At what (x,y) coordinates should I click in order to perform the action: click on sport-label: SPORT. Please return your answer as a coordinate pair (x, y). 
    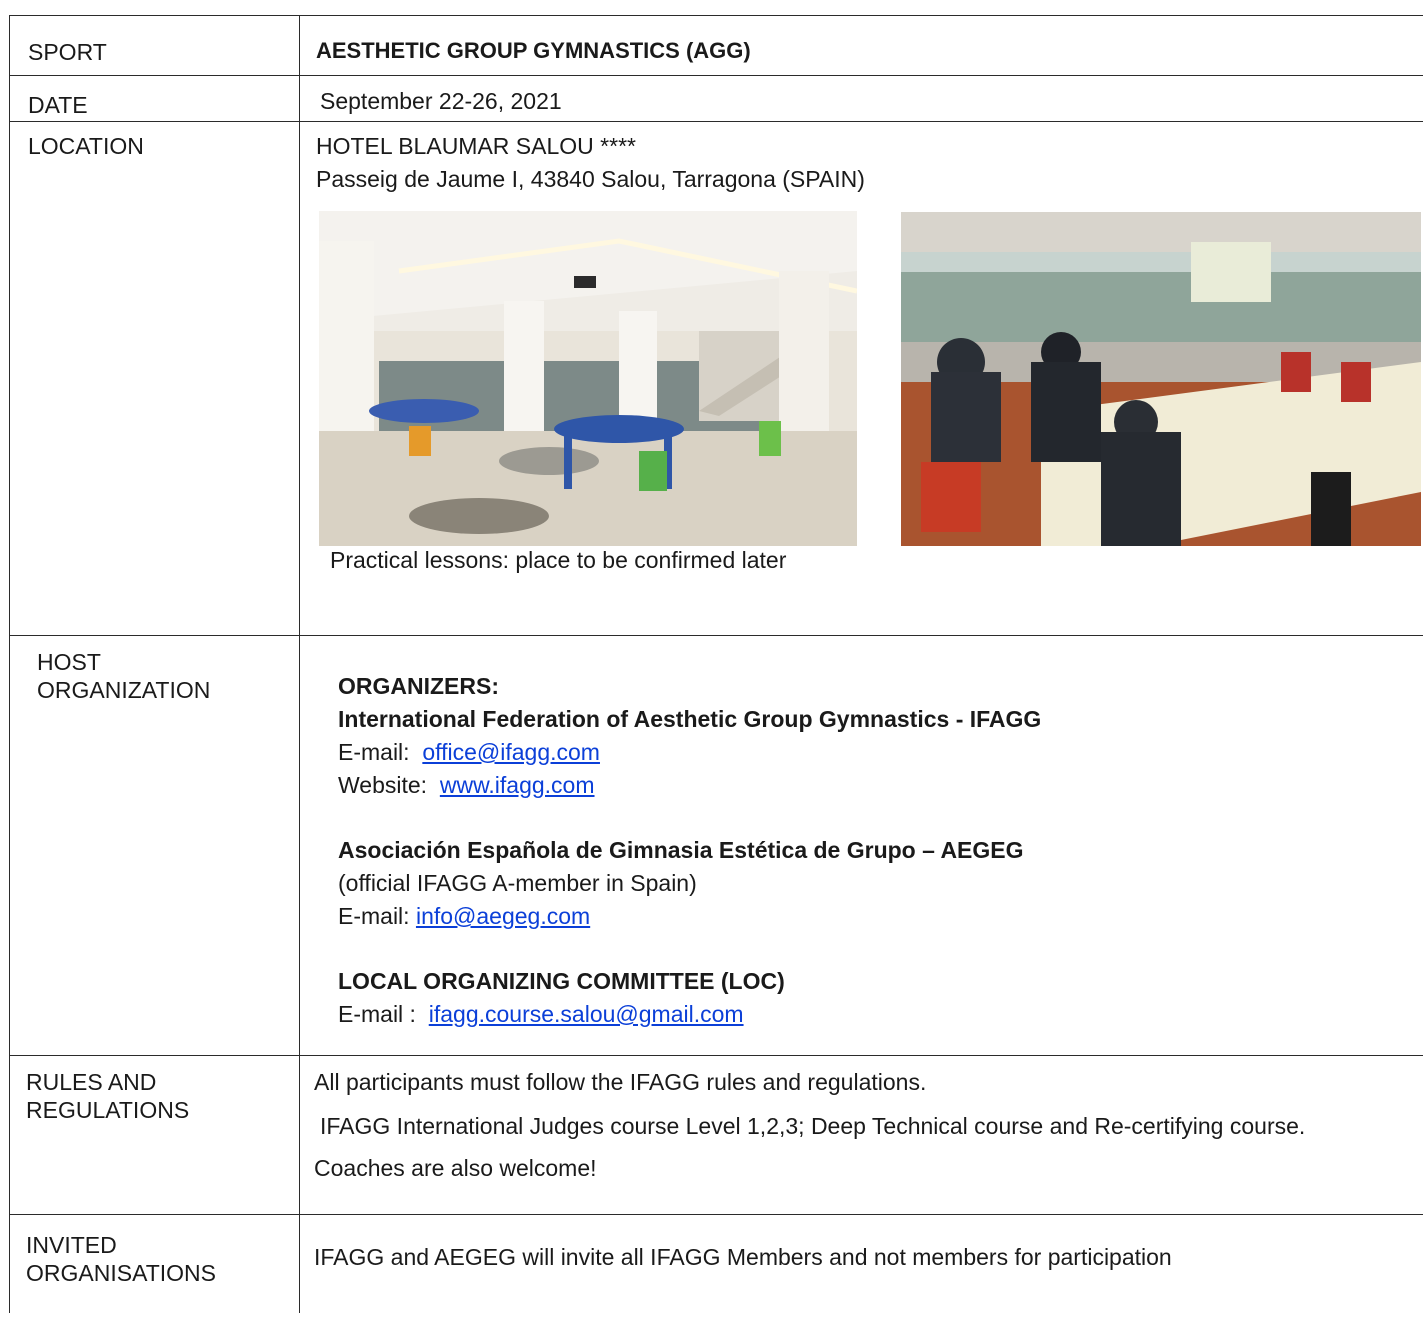
    Looking at the image, I should click on (67, 52).